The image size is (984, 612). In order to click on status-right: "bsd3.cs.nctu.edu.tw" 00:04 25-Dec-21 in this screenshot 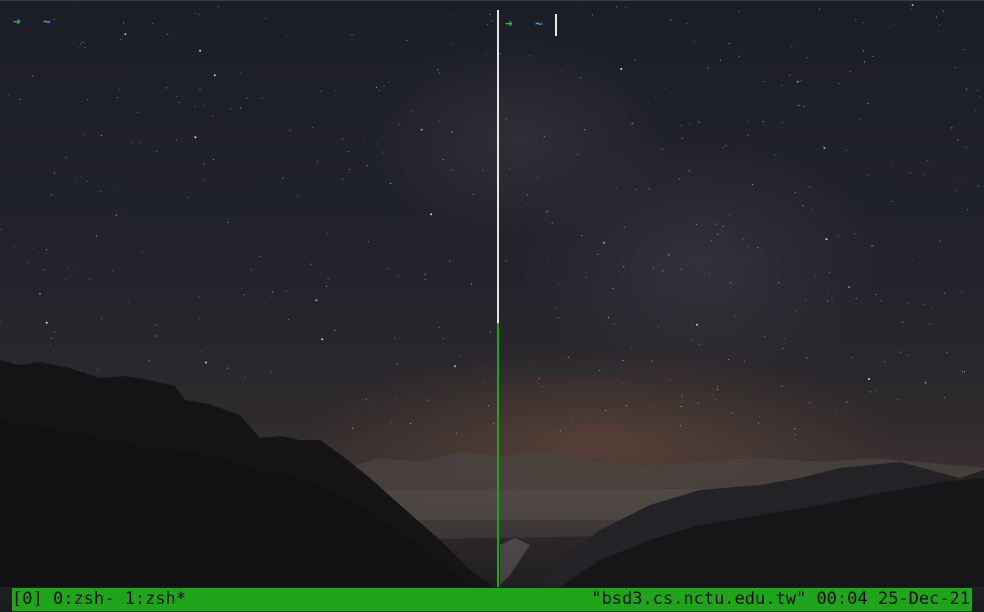, I will do `click(780, 599)`.